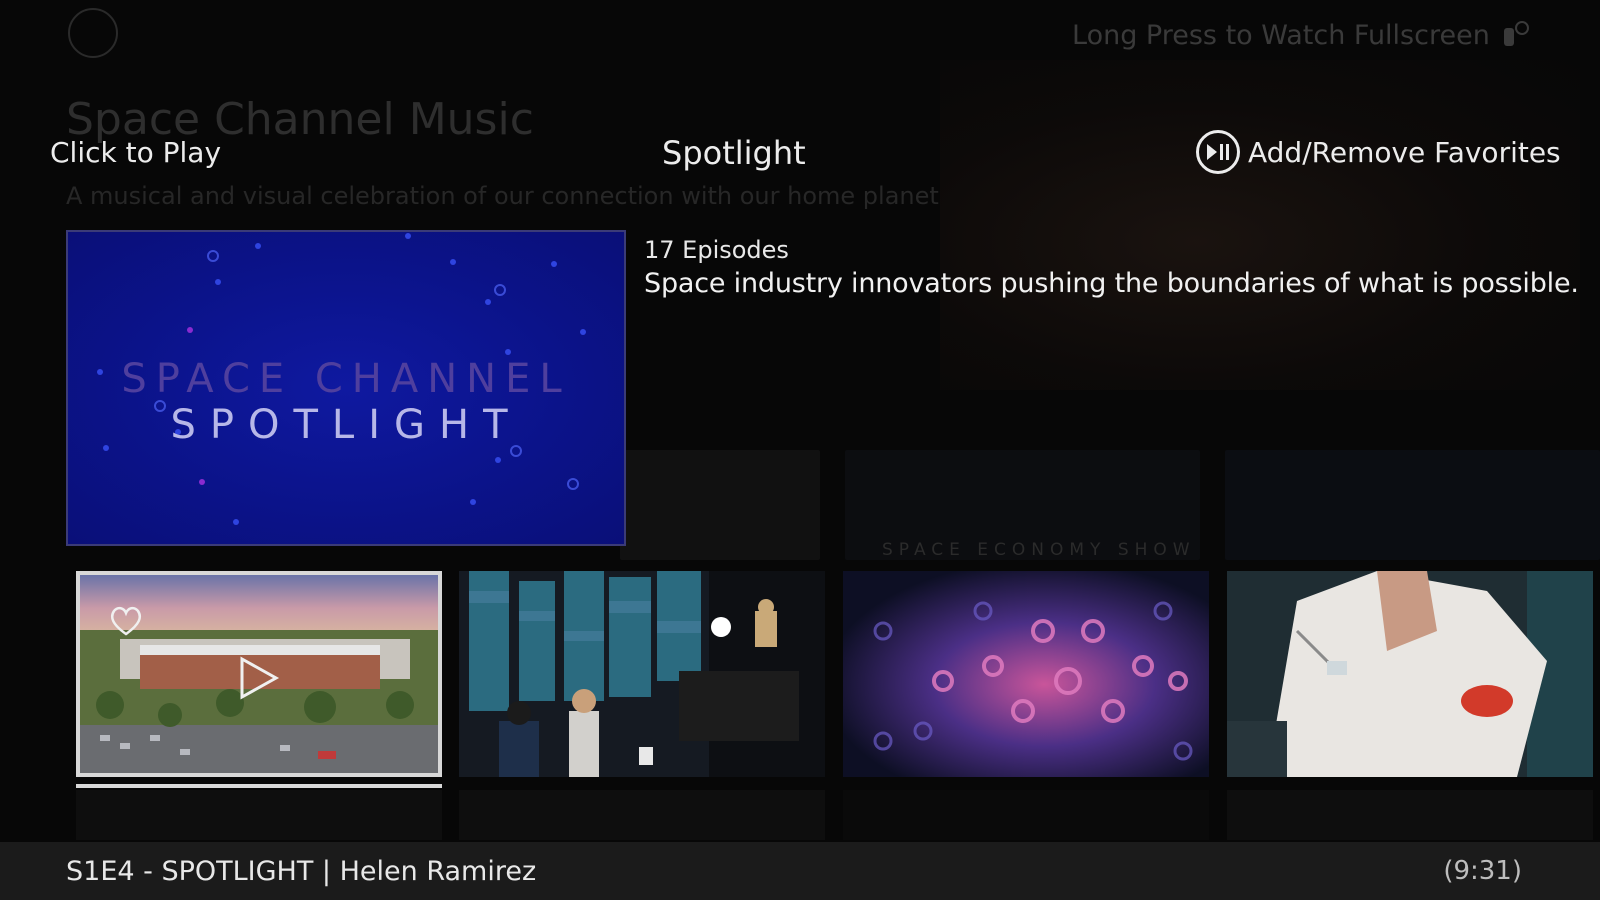 This screenshot has height=900, width=1600. I want to click on remote-icon, so click(1517, 35).